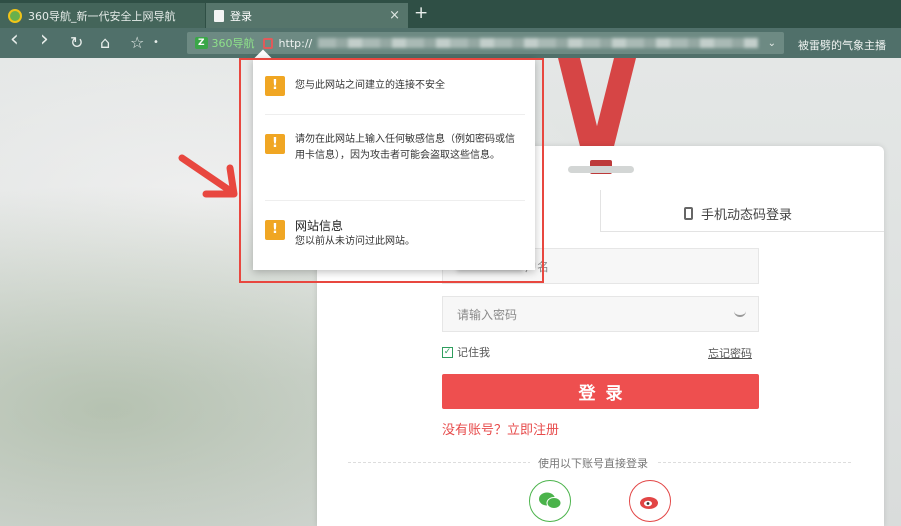  What do you see at coordinates (730, 353) in the screenshot?
I see `forgot-password-link: 忘记密码` at bounding box center [730, 353].